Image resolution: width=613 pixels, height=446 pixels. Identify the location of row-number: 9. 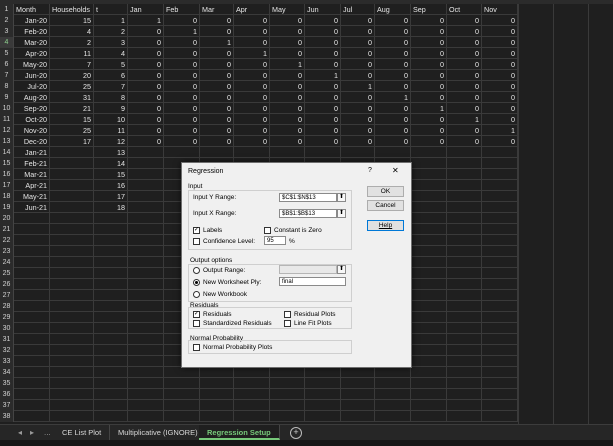
(7, 97).